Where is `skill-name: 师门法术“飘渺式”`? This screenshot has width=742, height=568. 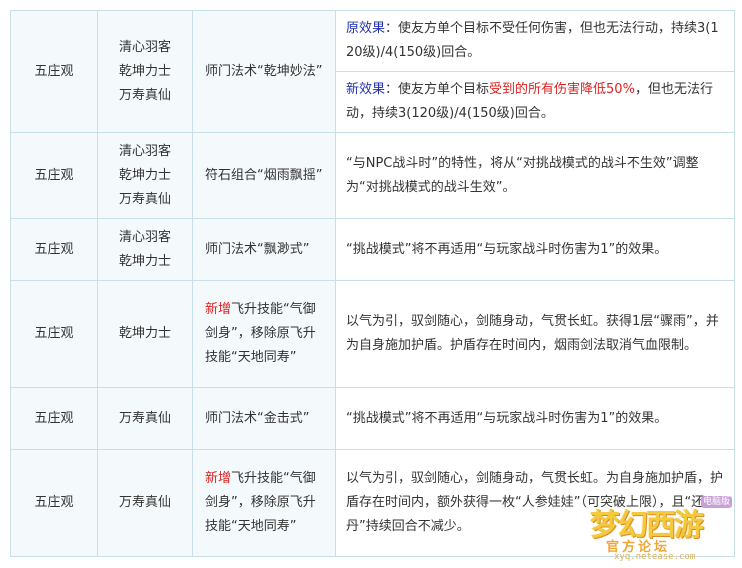 skill-name: 师门法术“飘渺式” is located at coordinates (257, 249).